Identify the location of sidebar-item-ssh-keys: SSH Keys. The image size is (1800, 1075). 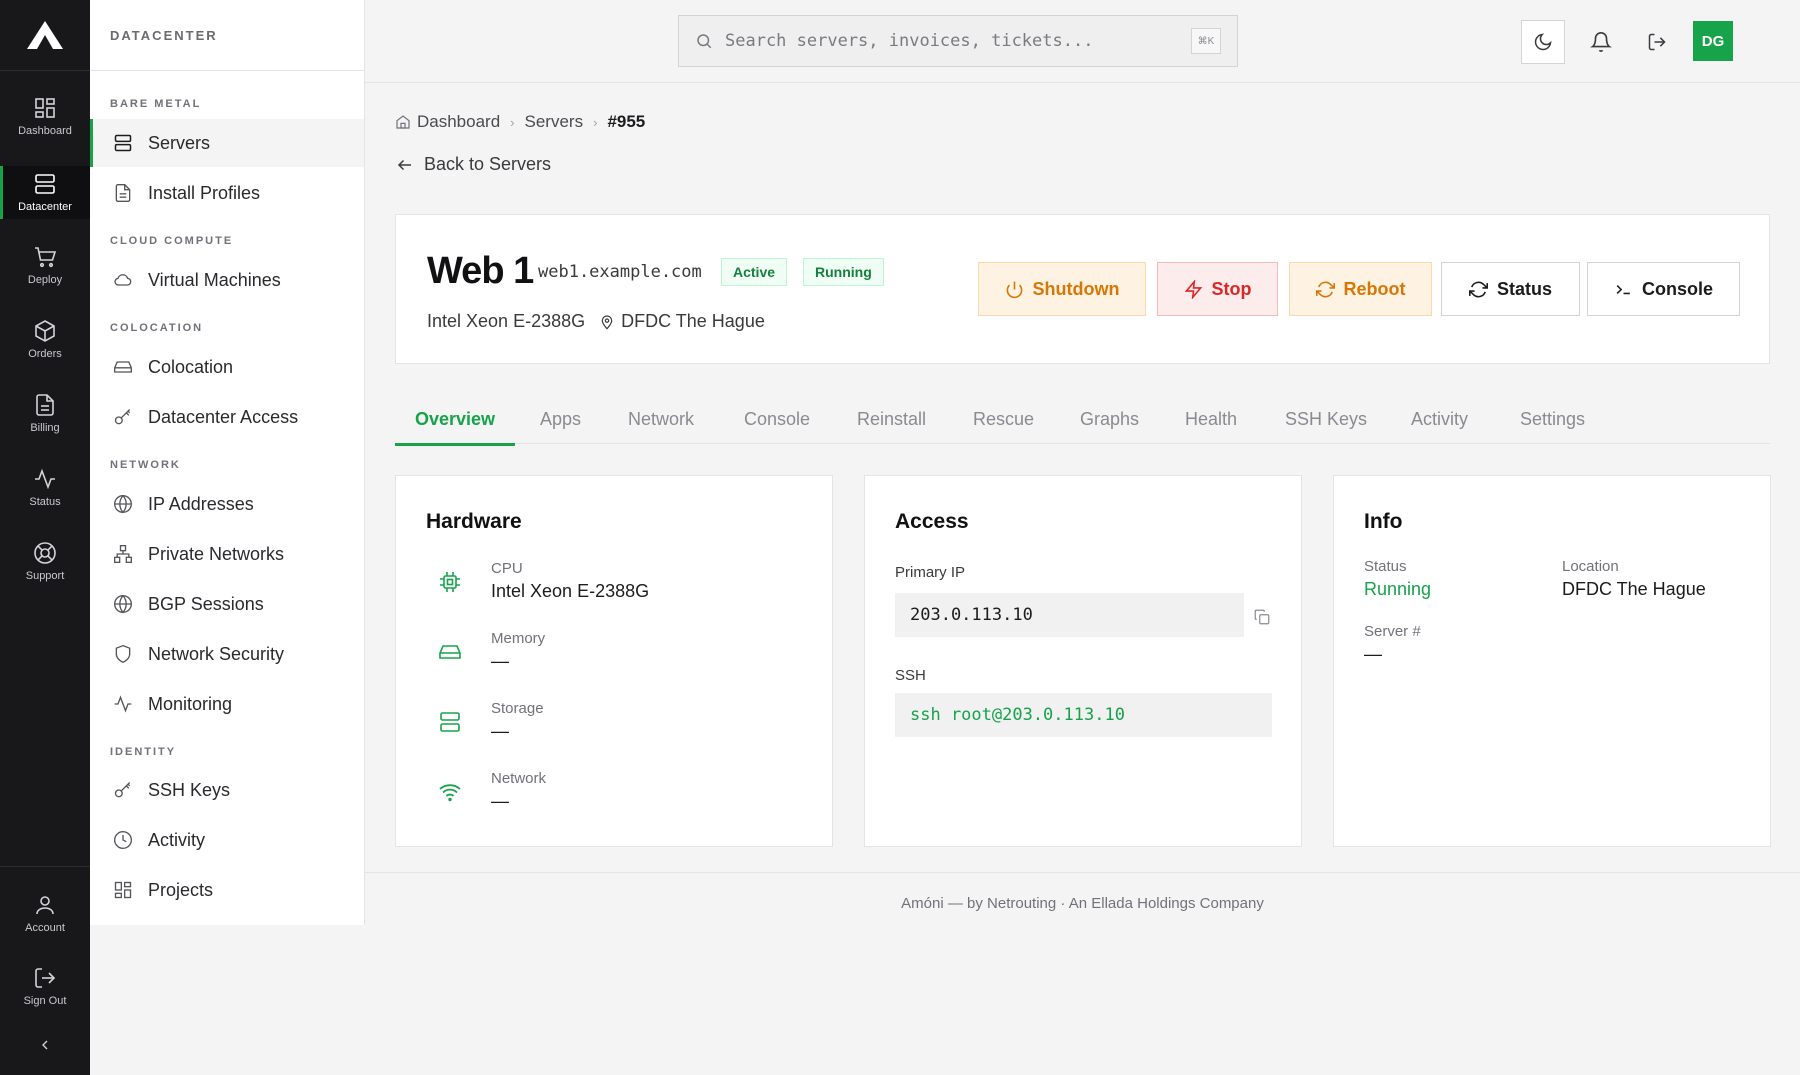
(227, 790).